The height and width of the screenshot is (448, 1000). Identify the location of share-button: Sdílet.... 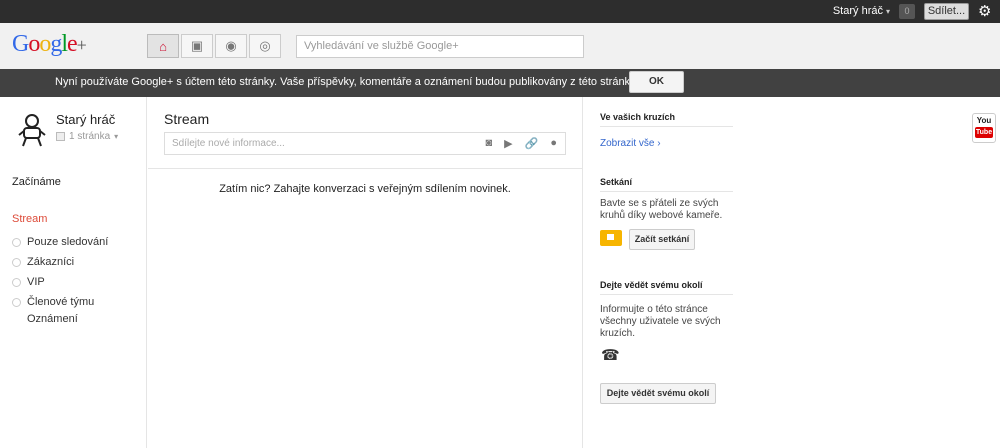
(946, 11).